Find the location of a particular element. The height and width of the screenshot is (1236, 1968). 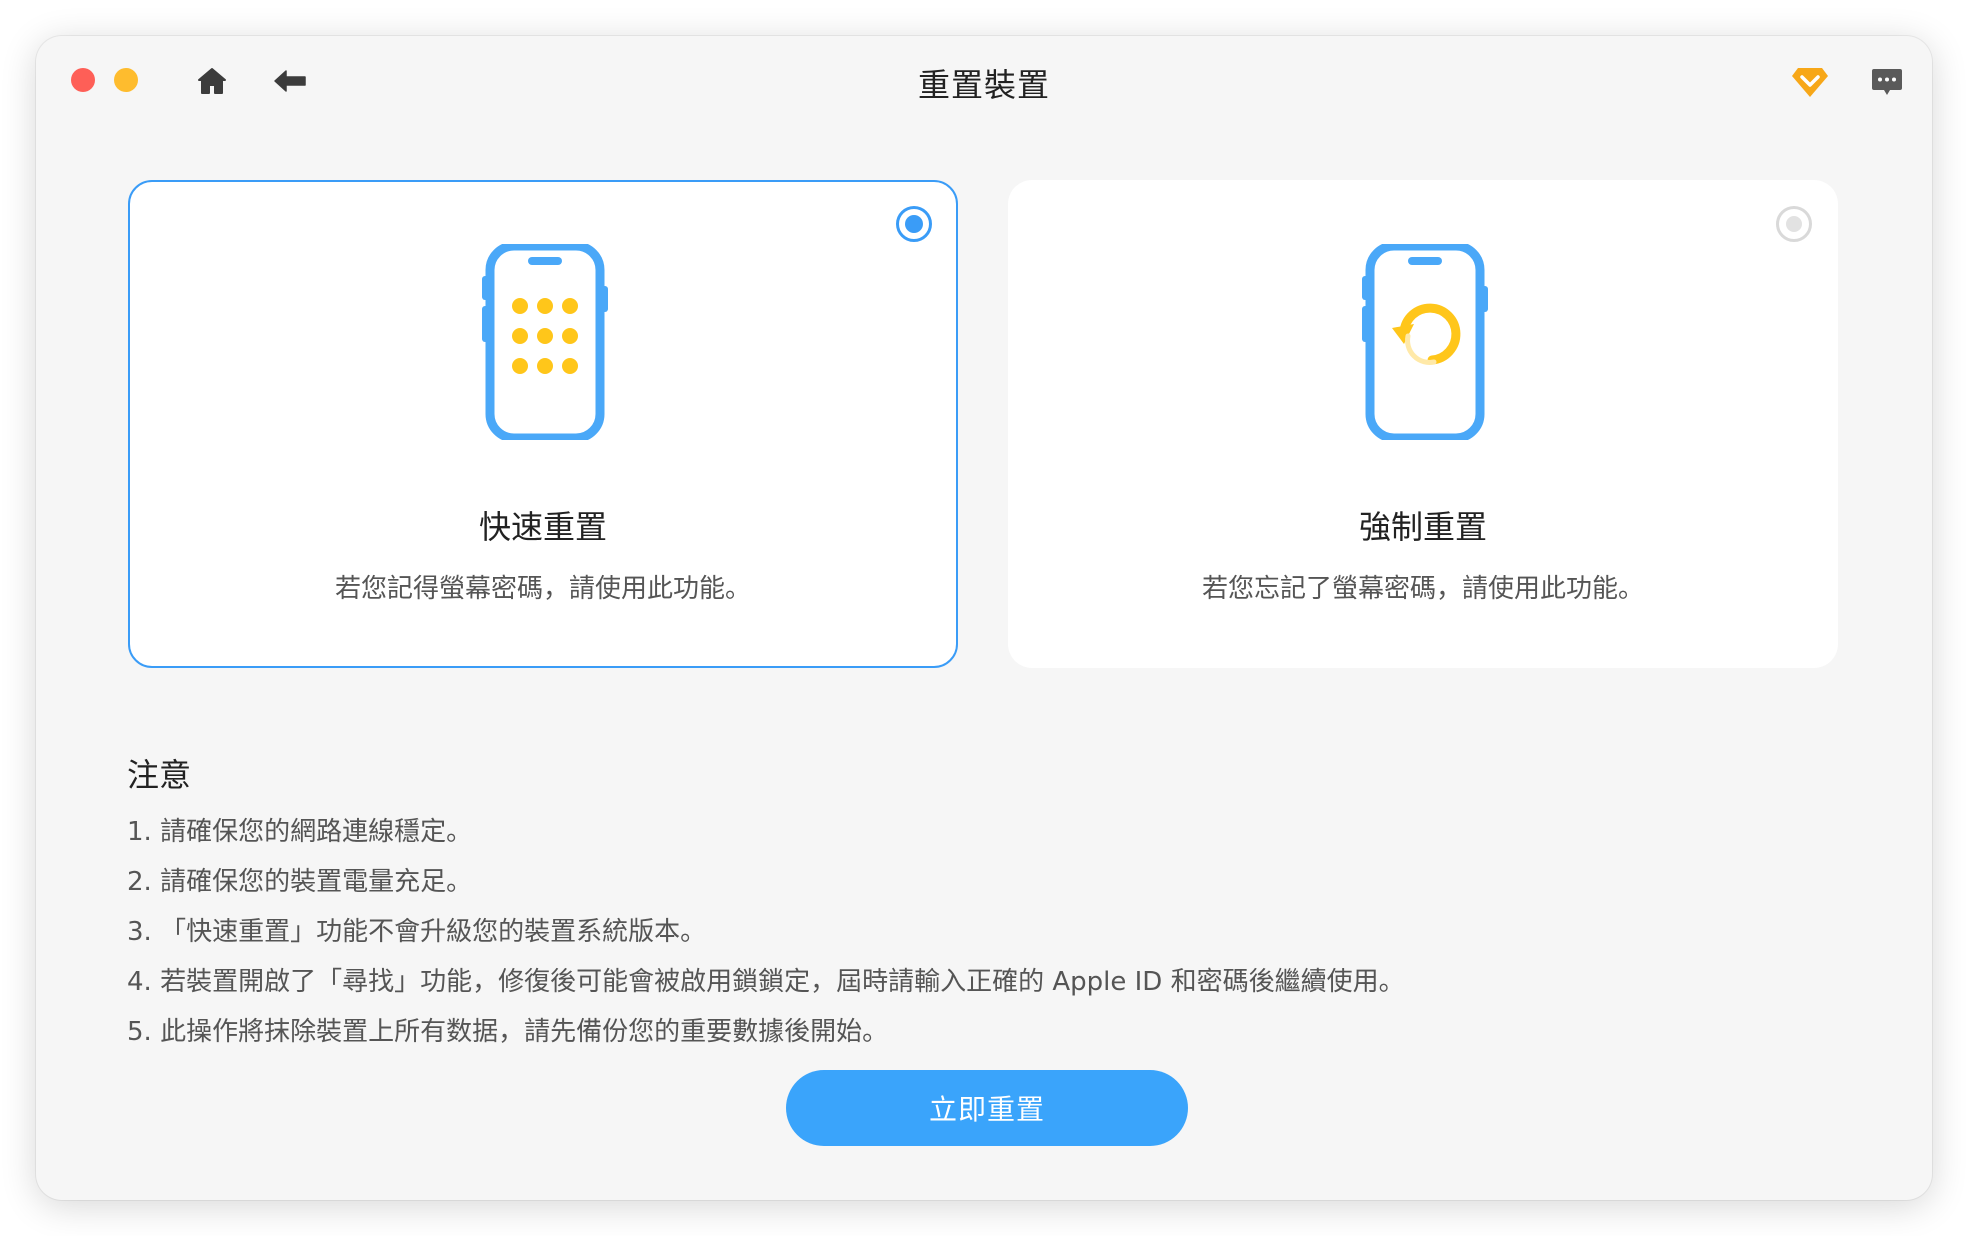

chat-bubble-icon is located at coordinates (1887, 82).